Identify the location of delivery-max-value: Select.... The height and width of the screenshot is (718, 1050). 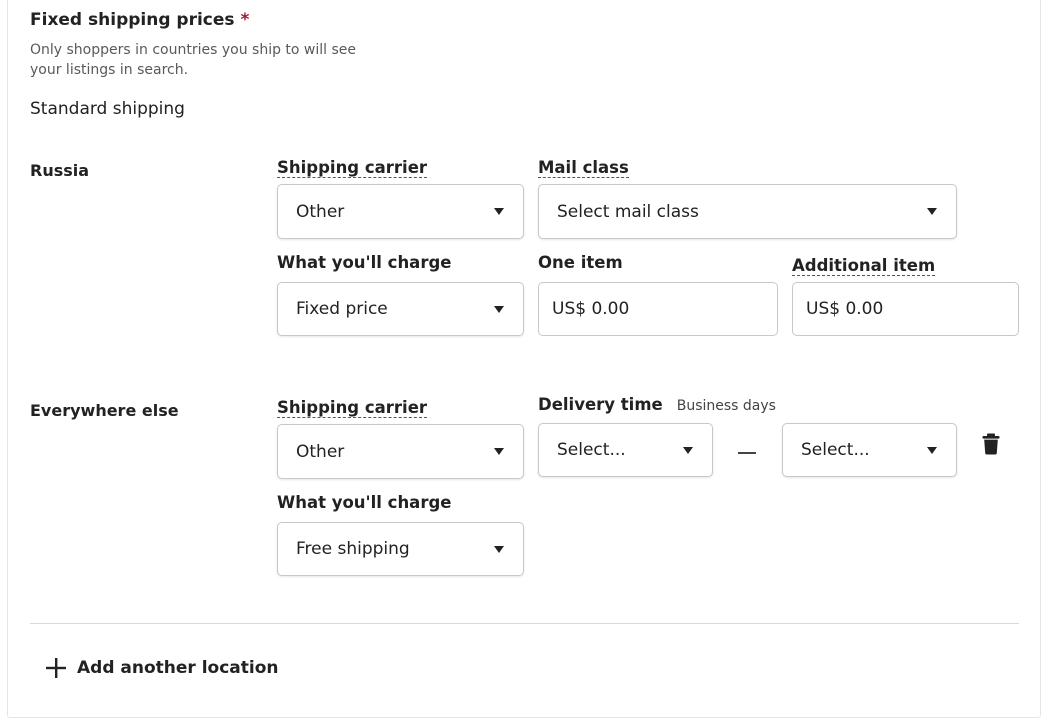
(835, 450).